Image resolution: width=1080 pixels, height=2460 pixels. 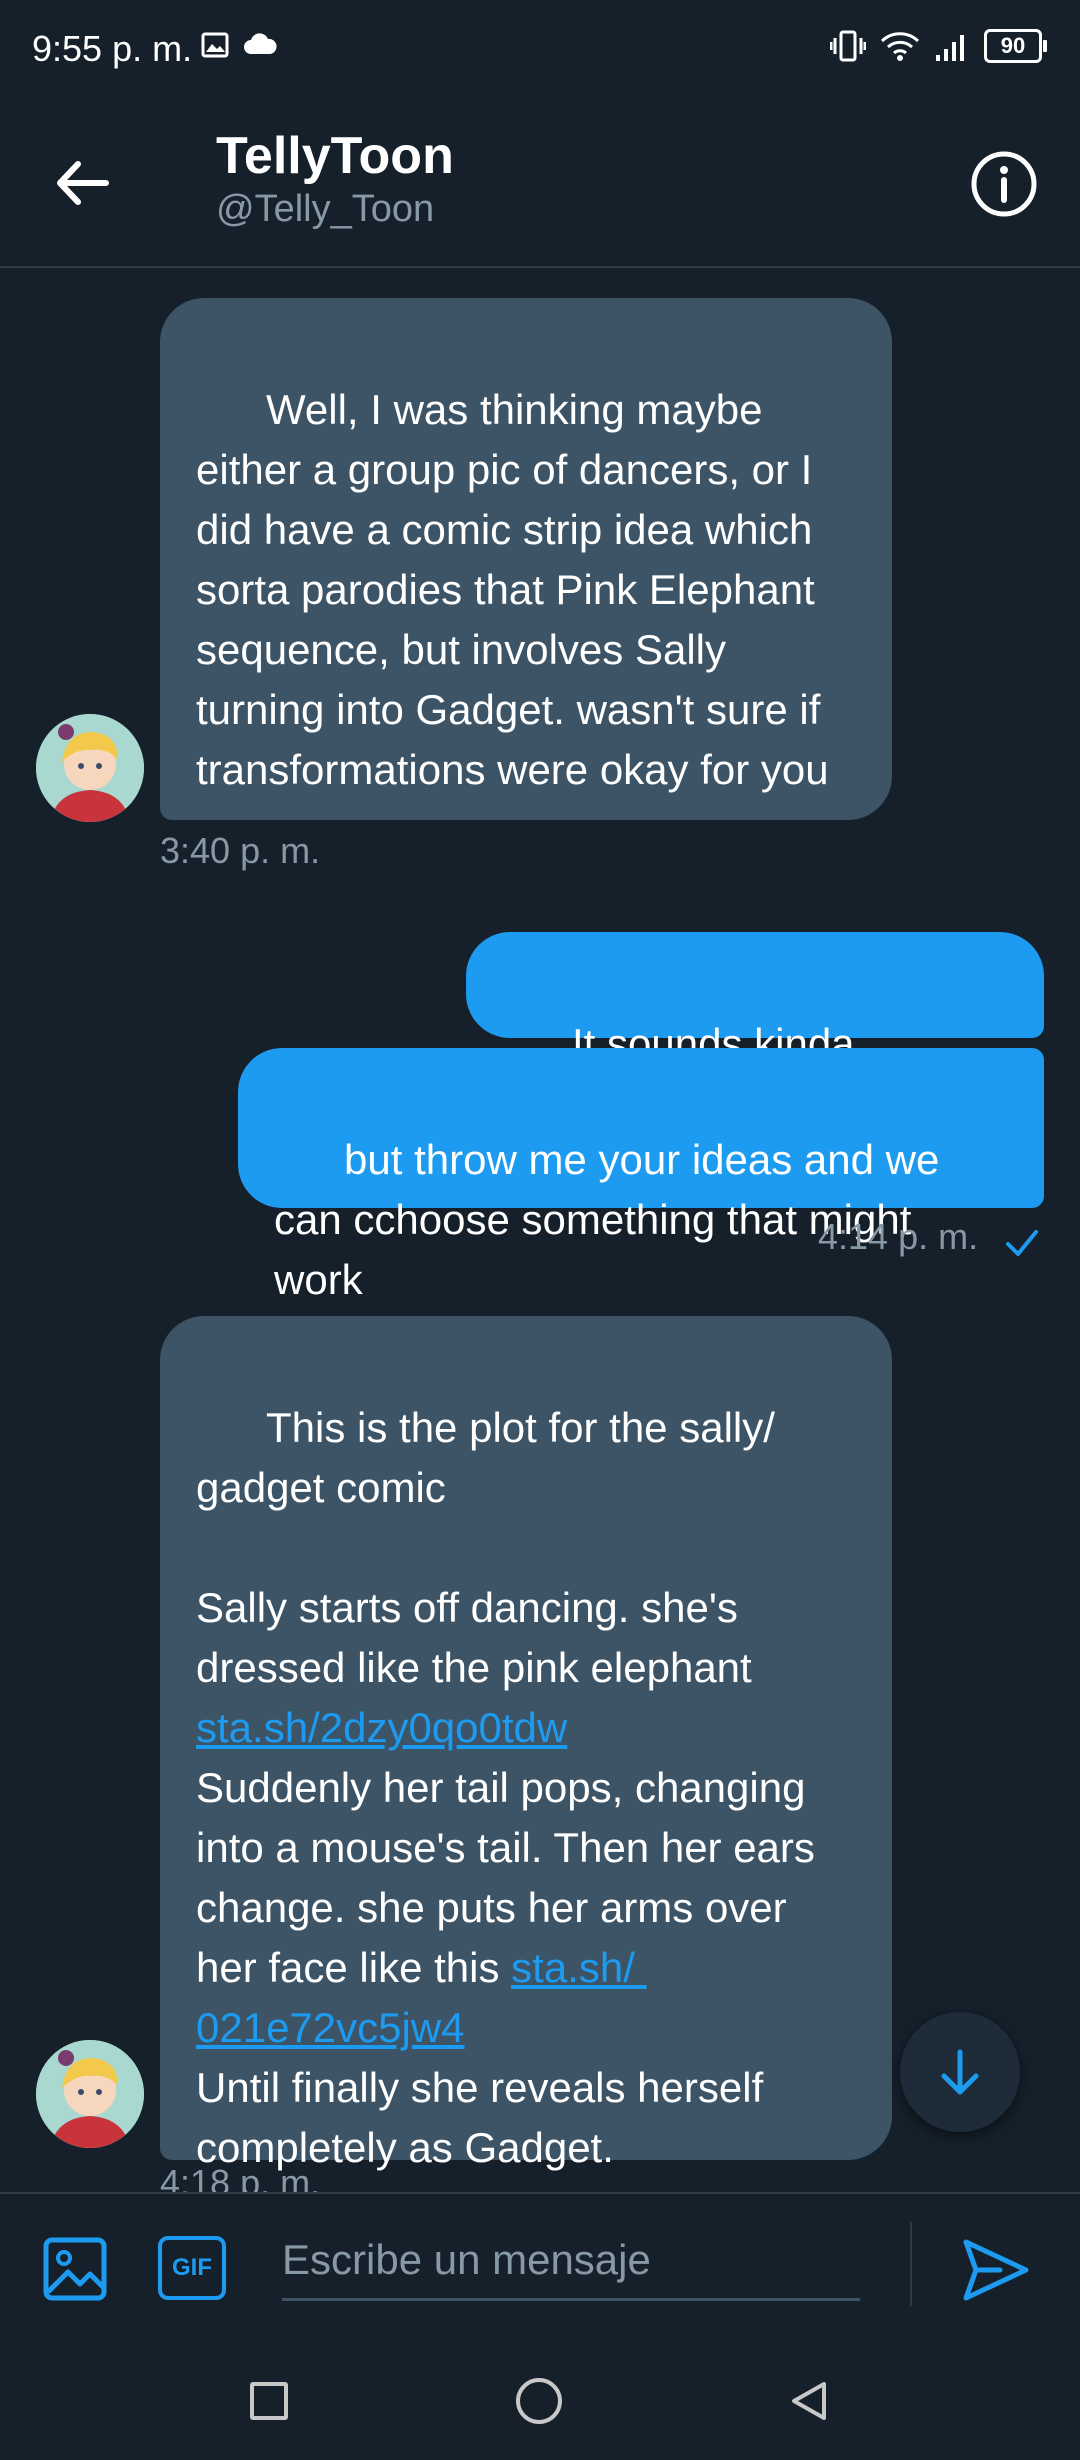 What do you see at coordinates (809, 2401) in the screenshot?
I see `back-triangle-icon` at bounding box center [809, 2401].